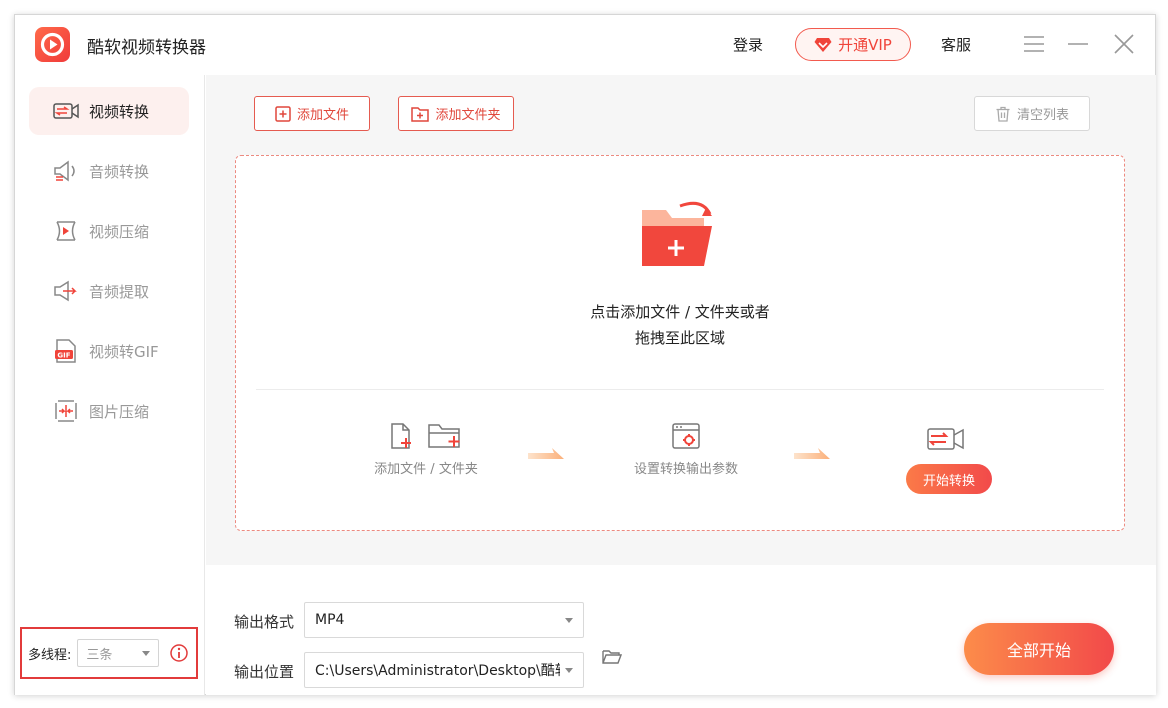 Image resolution: width=1168 pixels, height=708 pixels. I want to click on add-file-label: 添加文件, so click(322, 115).